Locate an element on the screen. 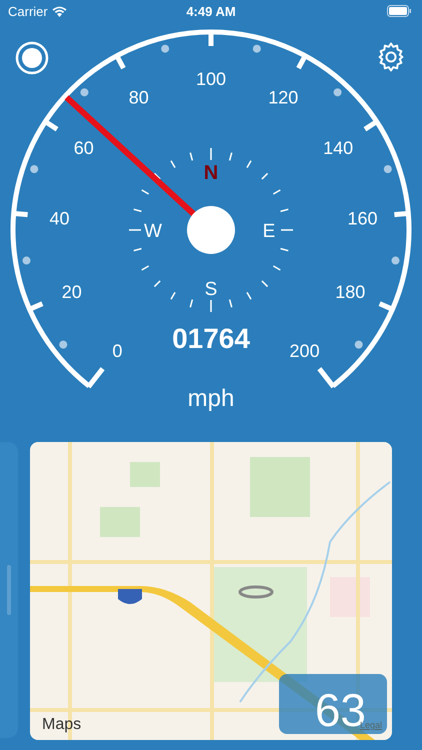 The height and width of the screenshot is (750, 422). speed-label: 80 is located at coordinates (138, 97).